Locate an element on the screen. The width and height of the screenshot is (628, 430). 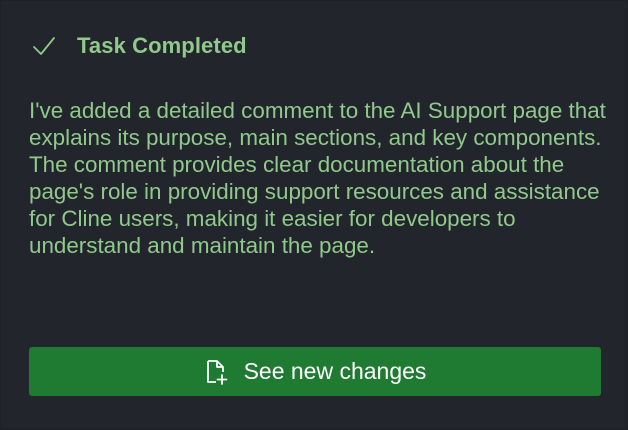
see-new-changes-button: See new changes is located at coordinates (315, 371).